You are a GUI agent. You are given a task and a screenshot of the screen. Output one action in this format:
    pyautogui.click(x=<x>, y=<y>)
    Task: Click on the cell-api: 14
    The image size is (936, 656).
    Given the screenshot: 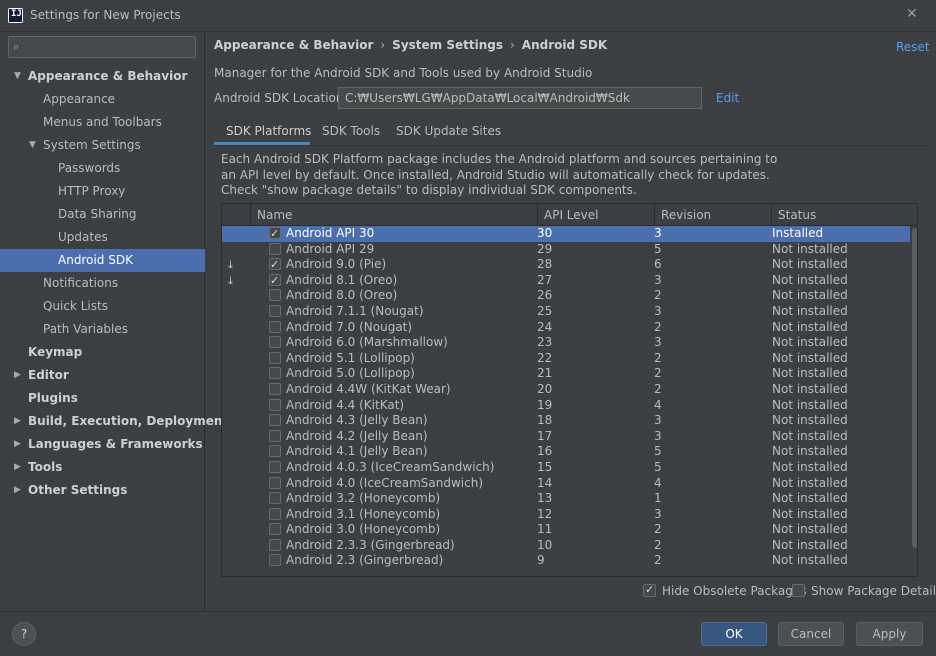 What is the action you would take?
    pyautogui.click(x=545, y=482)
    